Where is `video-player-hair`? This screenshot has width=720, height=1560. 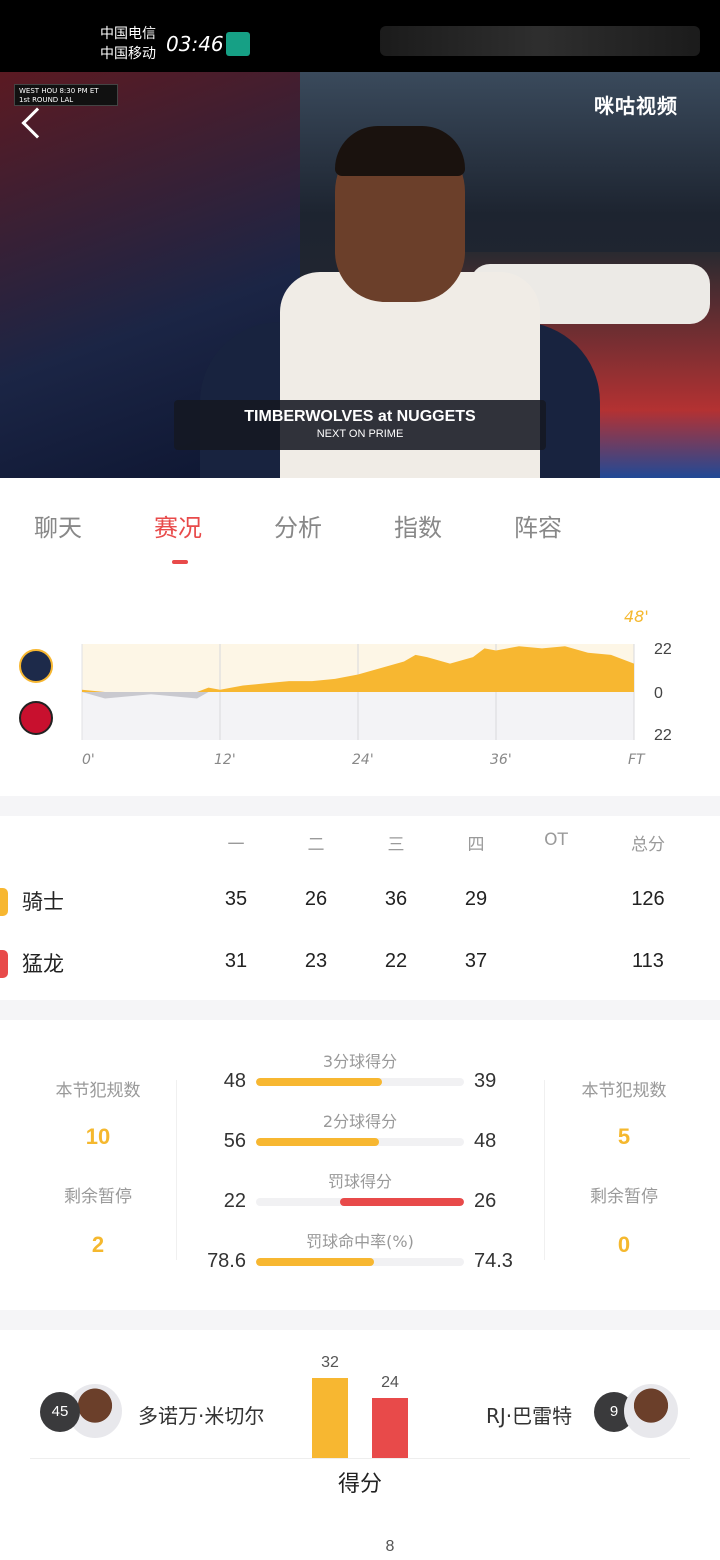
video-player-hair is located at coordinates (400, 151).